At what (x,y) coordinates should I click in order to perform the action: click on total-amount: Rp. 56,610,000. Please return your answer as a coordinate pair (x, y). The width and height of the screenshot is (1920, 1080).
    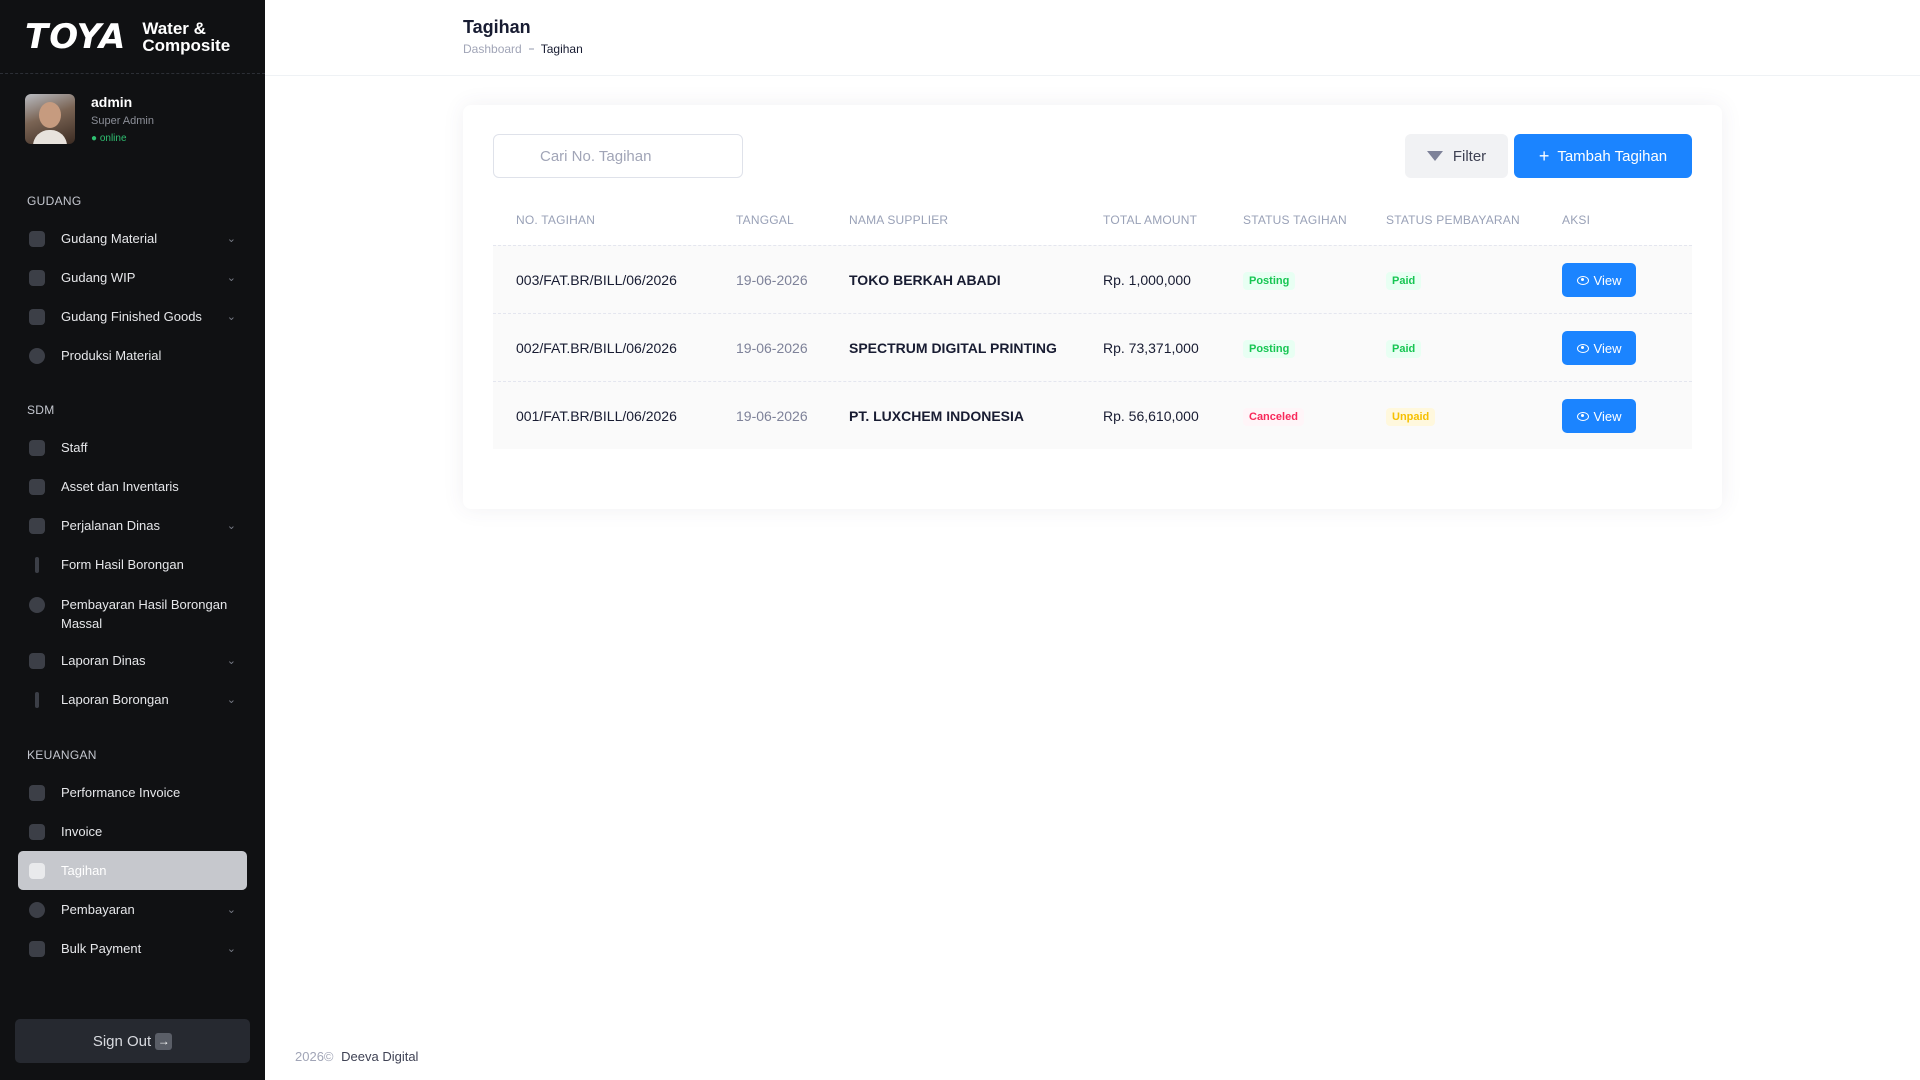
    Looking at the image, I should click on (1151, 416).